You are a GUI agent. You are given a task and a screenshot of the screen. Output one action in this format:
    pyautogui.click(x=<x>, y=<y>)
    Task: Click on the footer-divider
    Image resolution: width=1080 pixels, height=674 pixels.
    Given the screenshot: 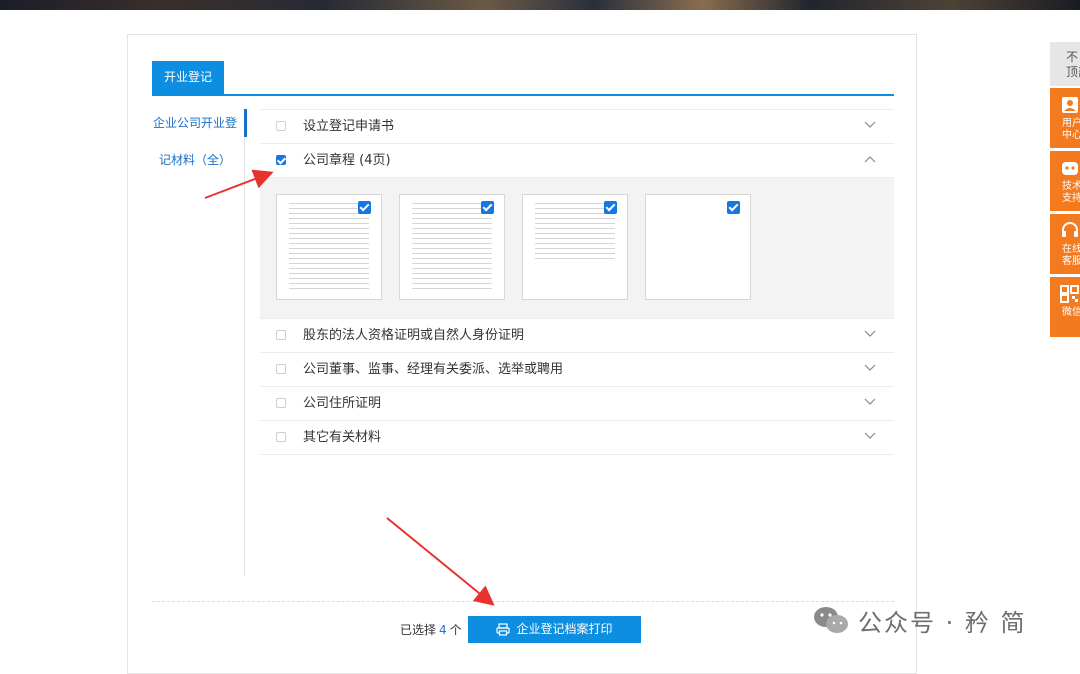 What is the action you would take?
    pyautogui.click(x=523, y=601)
    